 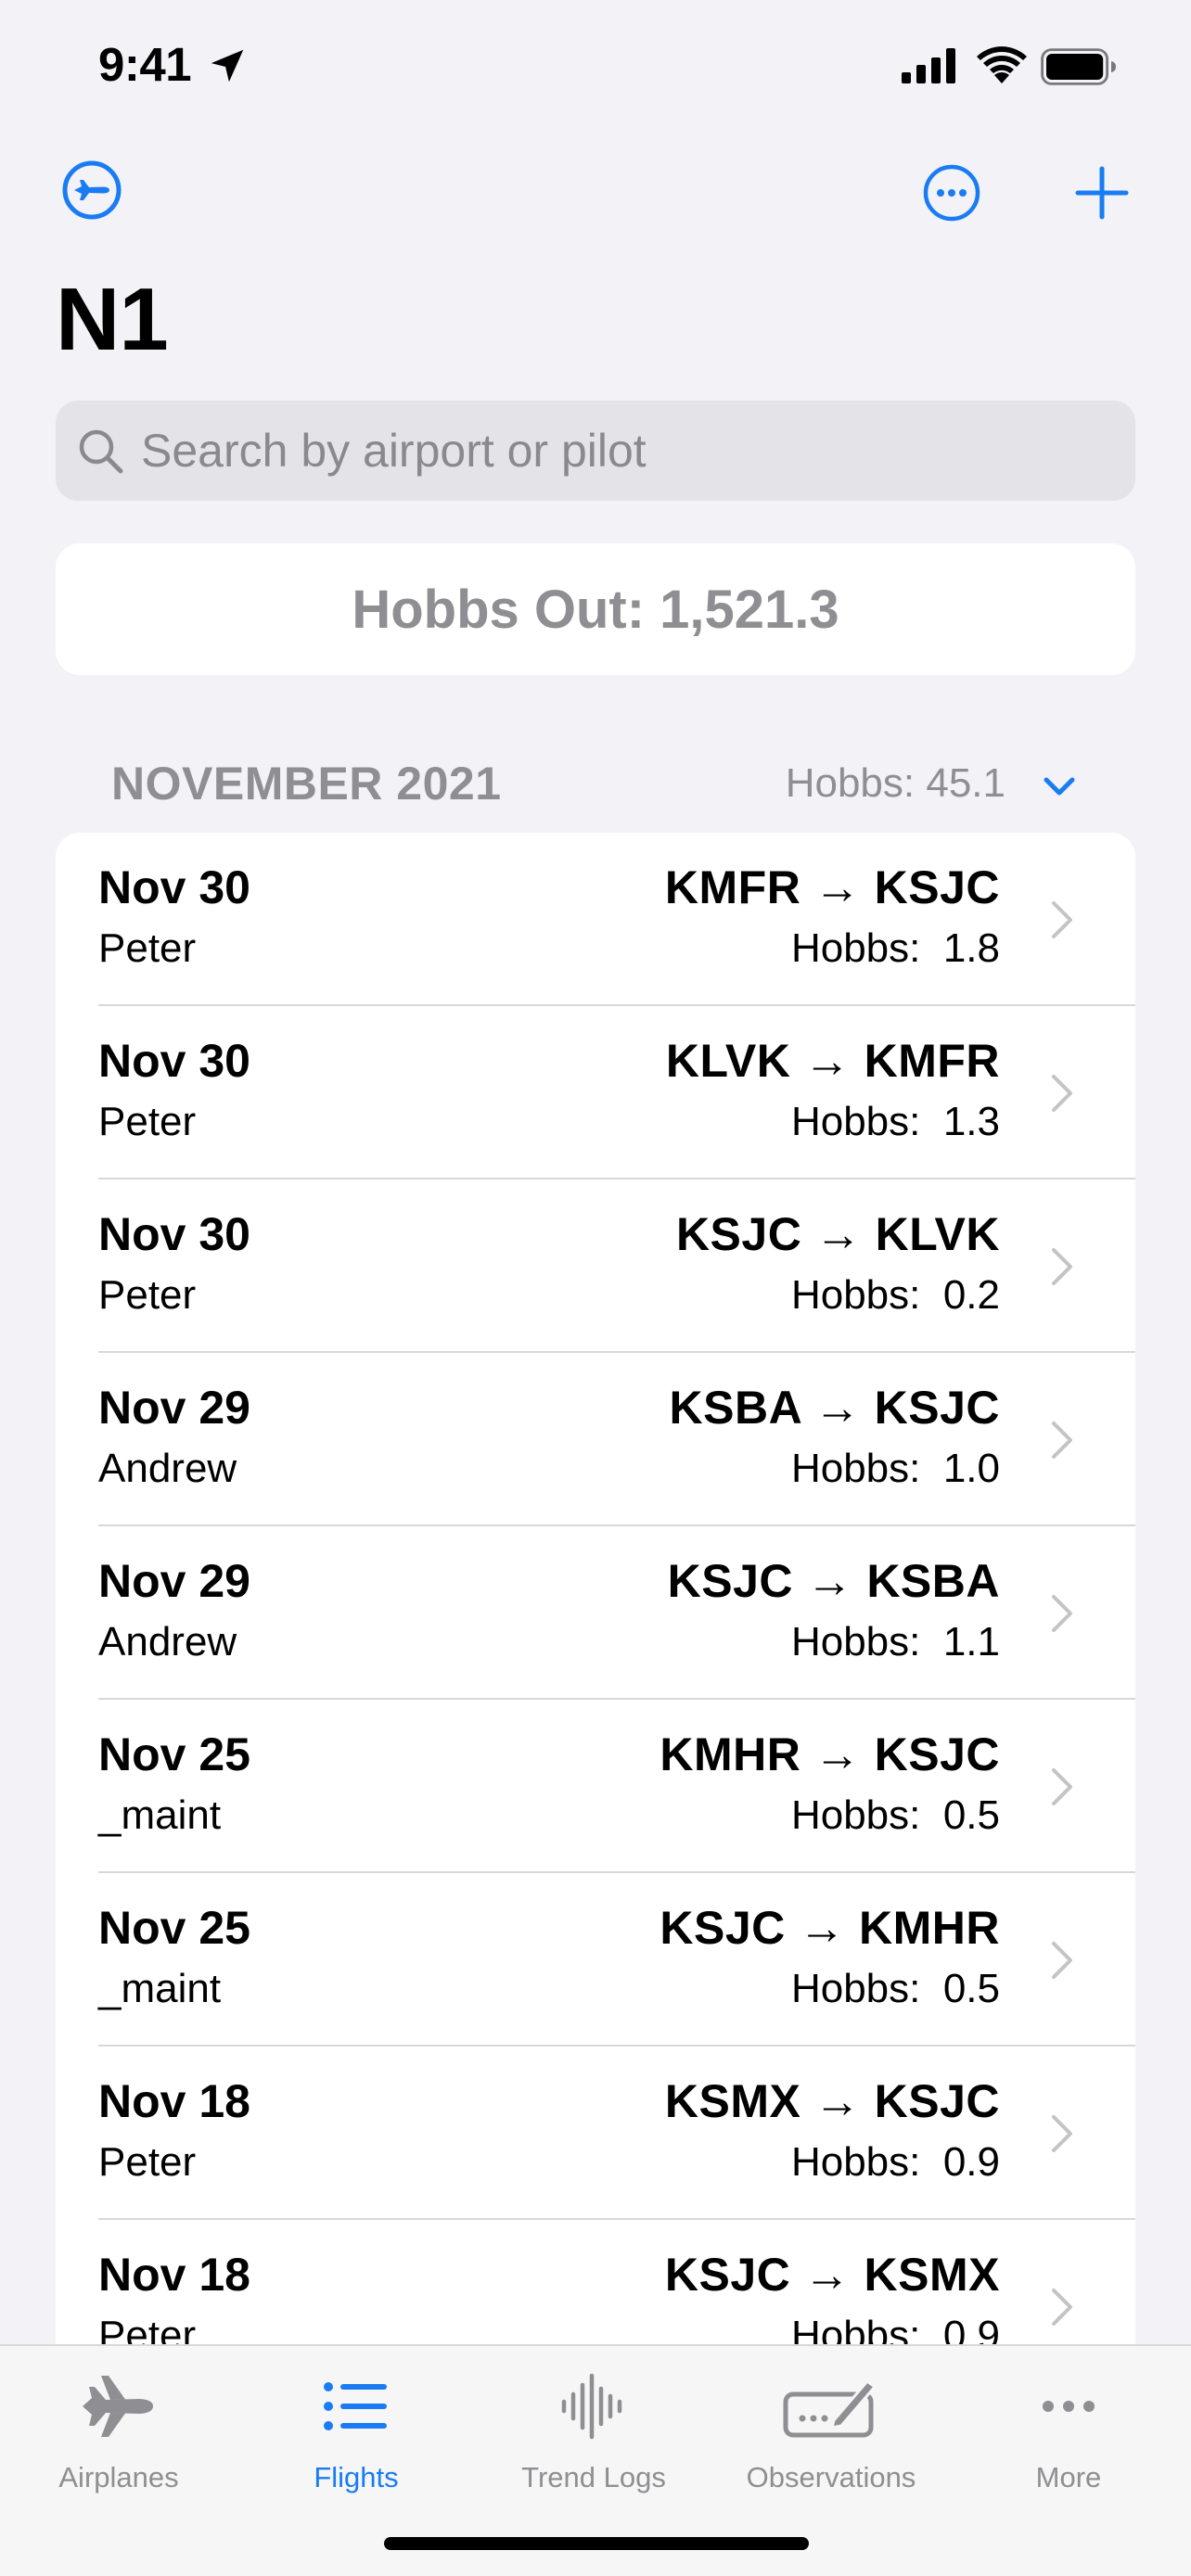 What do you see at coordinates (593, 2477) in the screenshot?
I see `tab-label: Trend Logs` at bounding box center [593, 2477].